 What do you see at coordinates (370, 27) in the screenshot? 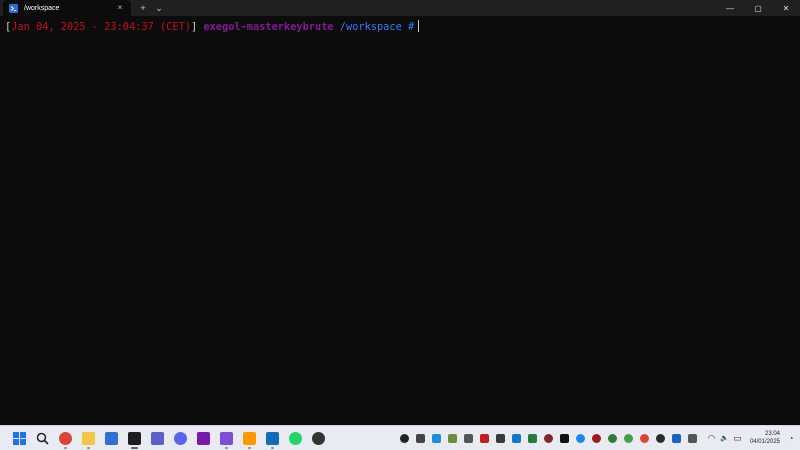
I see `prompt-path: /workspace` at bounding box center [370, 27].